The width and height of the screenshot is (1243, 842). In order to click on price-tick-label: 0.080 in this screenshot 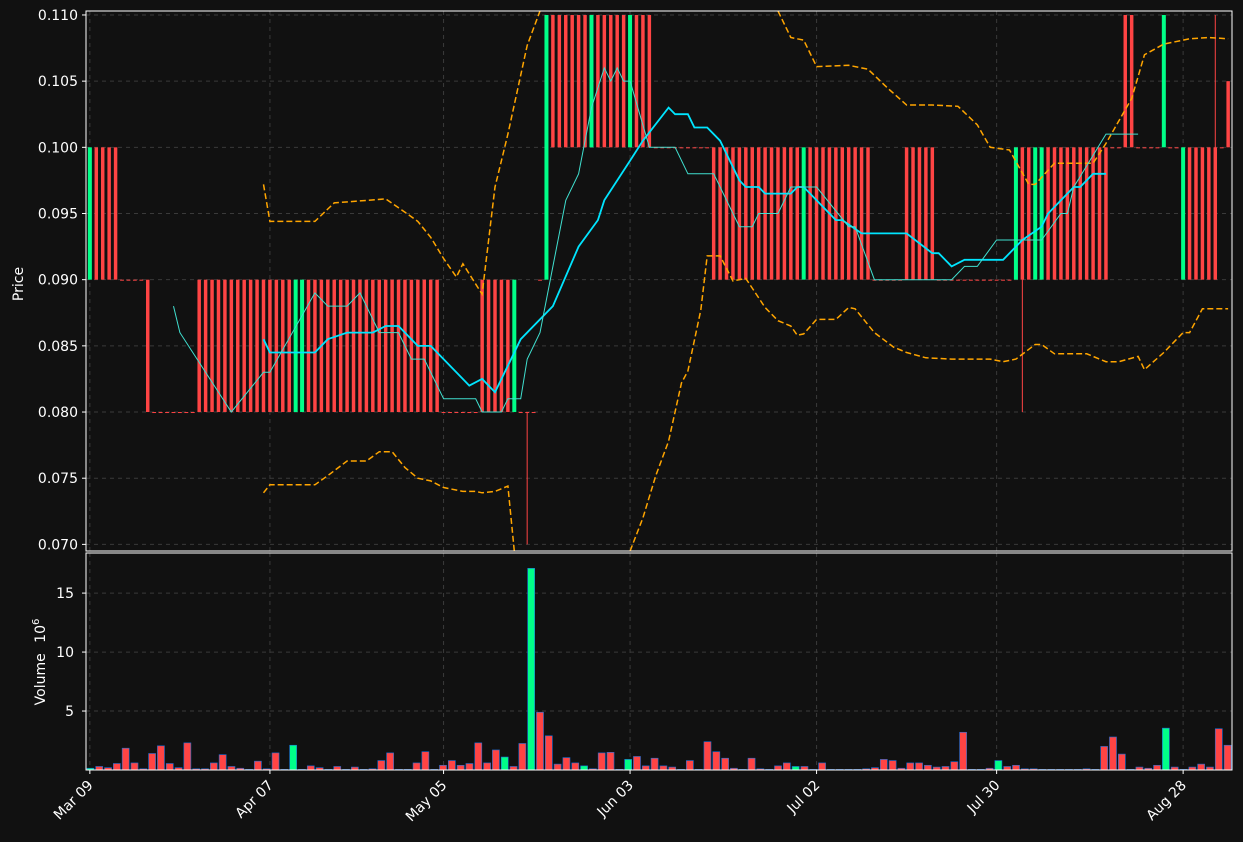, I will do `click(58, 413)`.